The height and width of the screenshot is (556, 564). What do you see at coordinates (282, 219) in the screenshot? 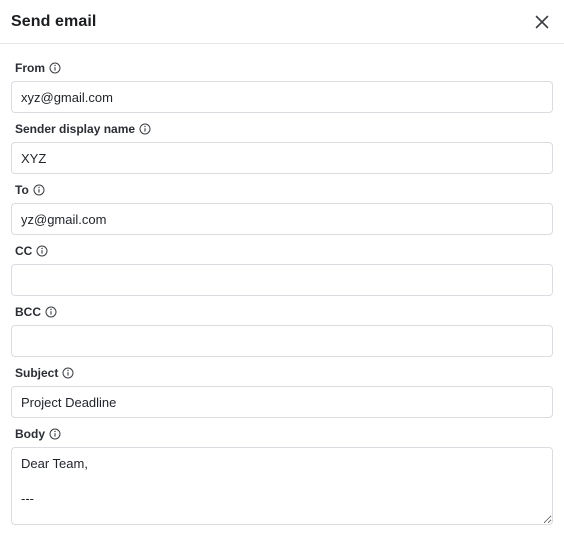
I see `to-input` at bounding box center [282, 219].